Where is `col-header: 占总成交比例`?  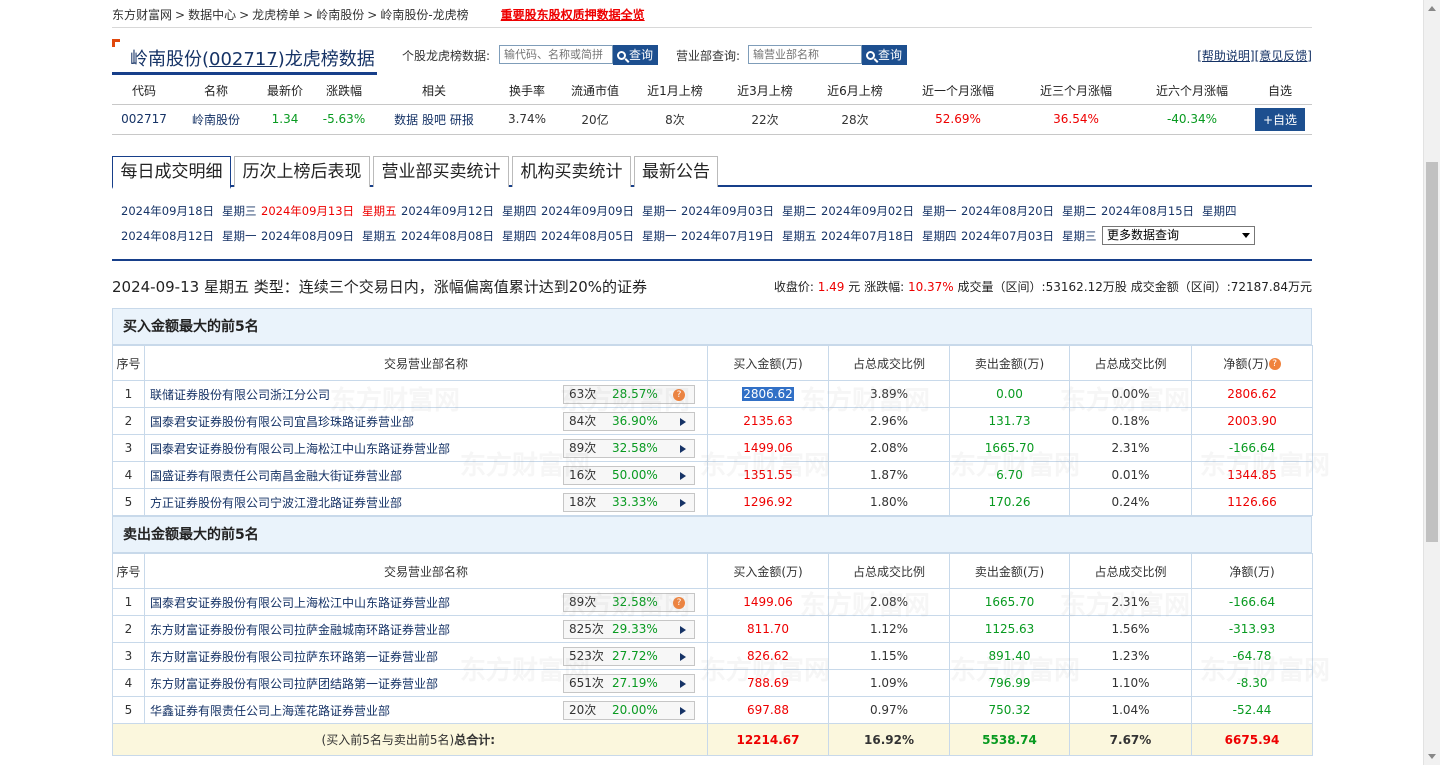
col-header: 占总成交比例 is located at coordinates (1130, 571).